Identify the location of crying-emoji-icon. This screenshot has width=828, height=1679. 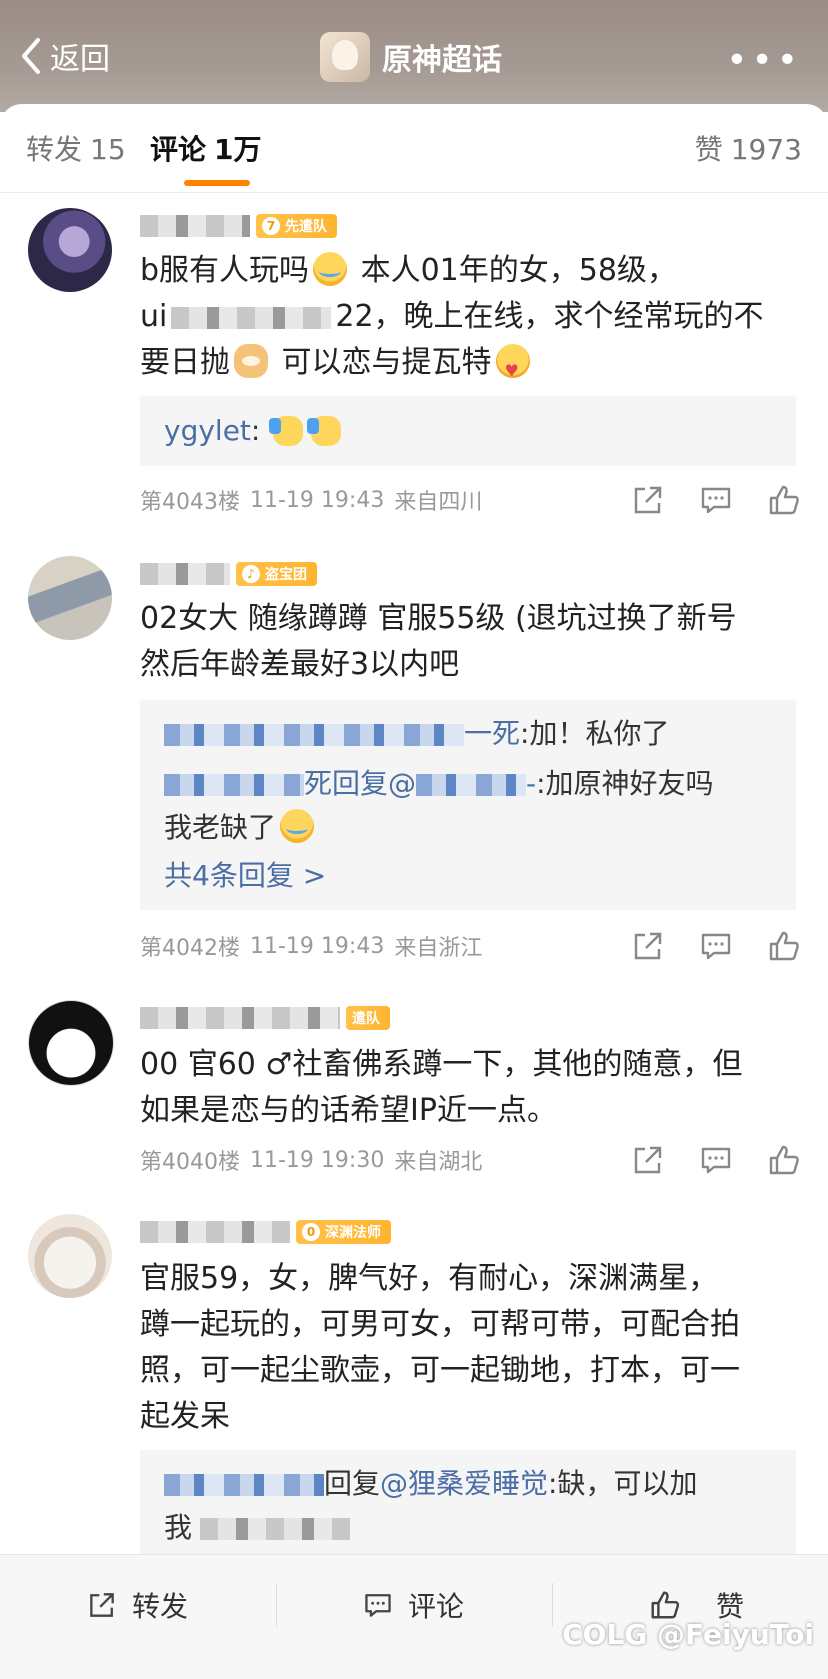
(297, 826).